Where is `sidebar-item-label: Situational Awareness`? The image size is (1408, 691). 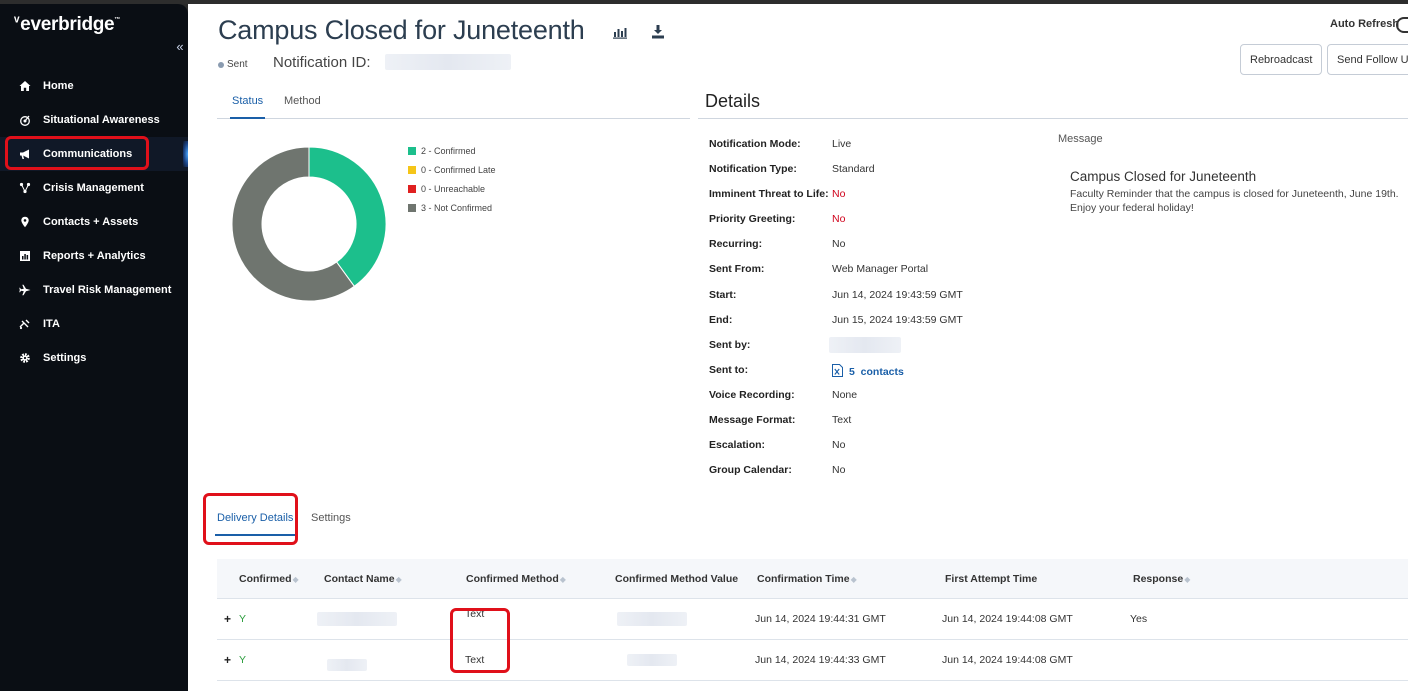
sidebar-item-label: Situational Awareness is located at coordinates (101, 120).